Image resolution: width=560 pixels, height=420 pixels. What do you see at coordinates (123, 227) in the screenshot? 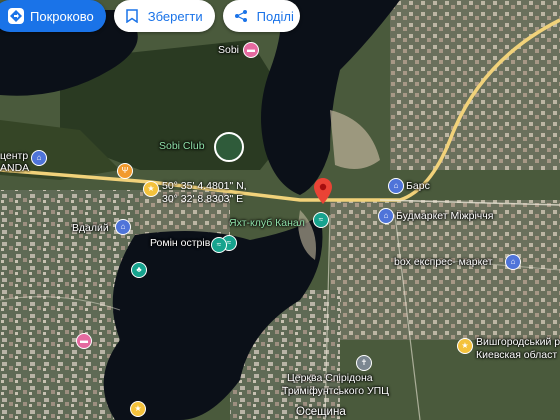
I see `shop-pin-icon: ⌂` at bounding box center [123, 227].